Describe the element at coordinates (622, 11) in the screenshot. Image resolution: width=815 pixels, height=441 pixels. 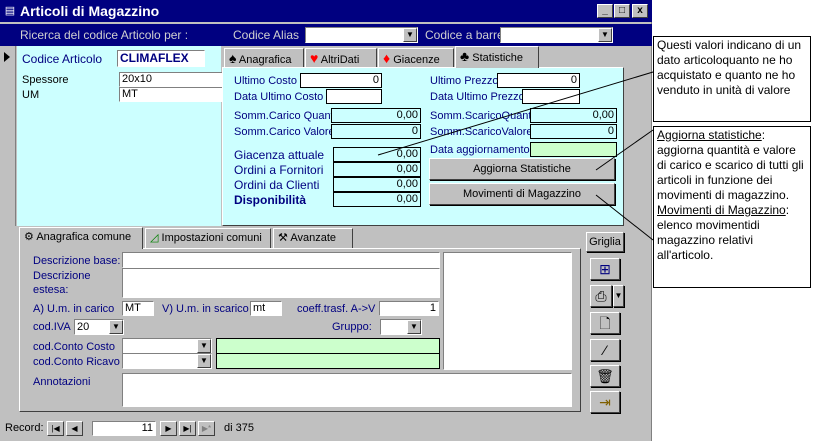
I see `maximize-button: □` at that location.